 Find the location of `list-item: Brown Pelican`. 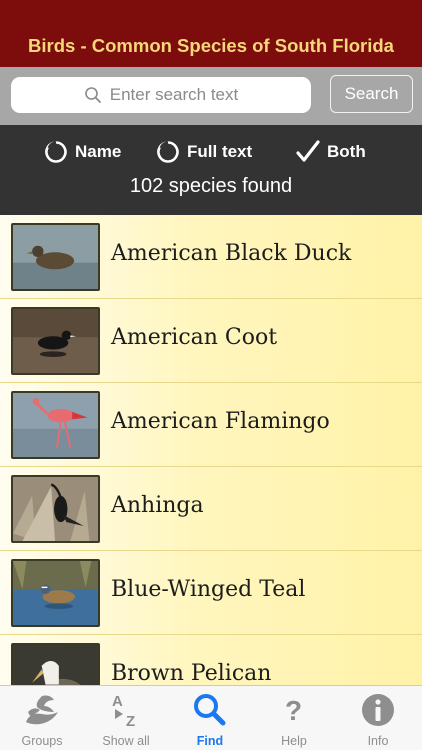

list-item: Brown Pelican is located at coordinates (211, 660).